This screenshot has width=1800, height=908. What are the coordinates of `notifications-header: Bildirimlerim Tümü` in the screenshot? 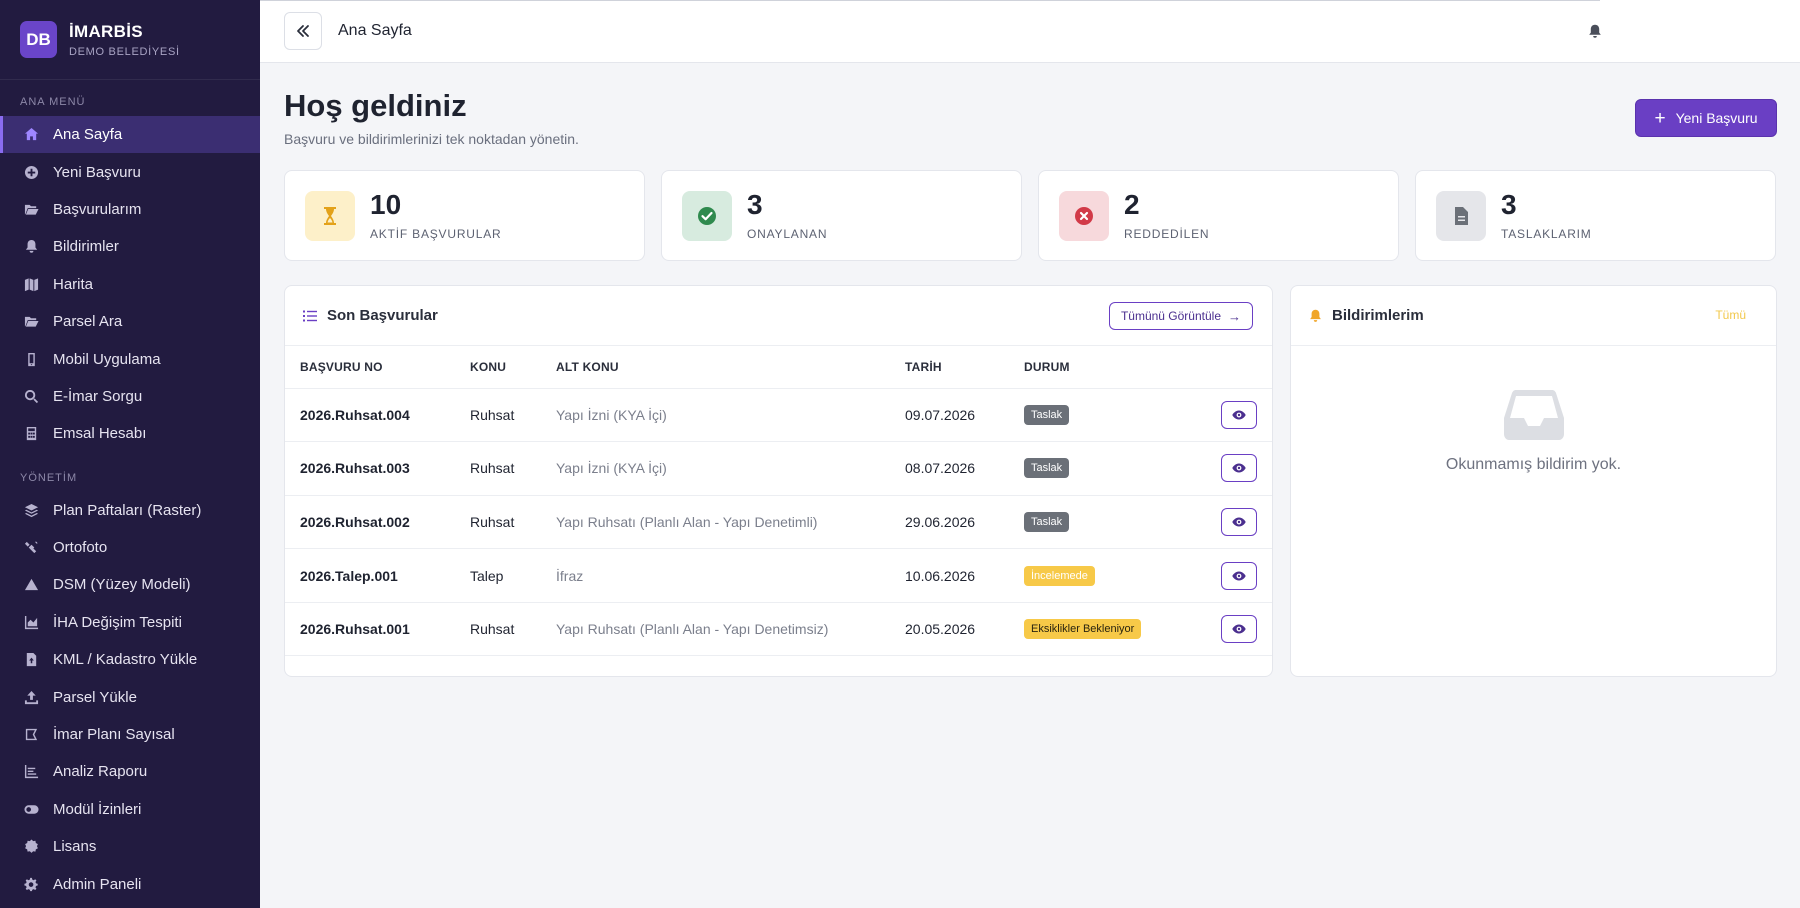 It's located at (1533, 316).